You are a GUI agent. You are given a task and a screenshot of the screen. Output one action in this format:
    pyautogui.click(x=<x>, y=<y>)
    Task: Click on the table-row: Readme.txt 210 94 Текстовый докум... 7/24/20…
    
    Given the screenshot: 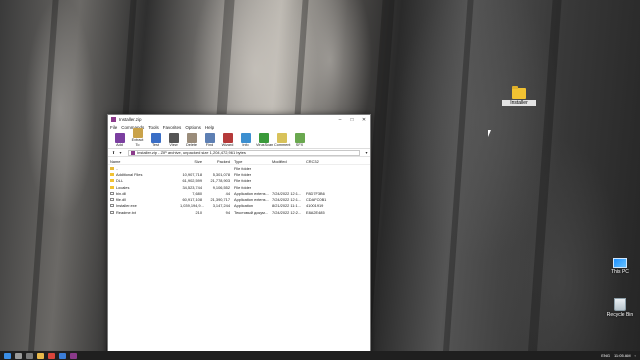 What is the action you would take?
    pyautogui.click(x=239, y=212)
    